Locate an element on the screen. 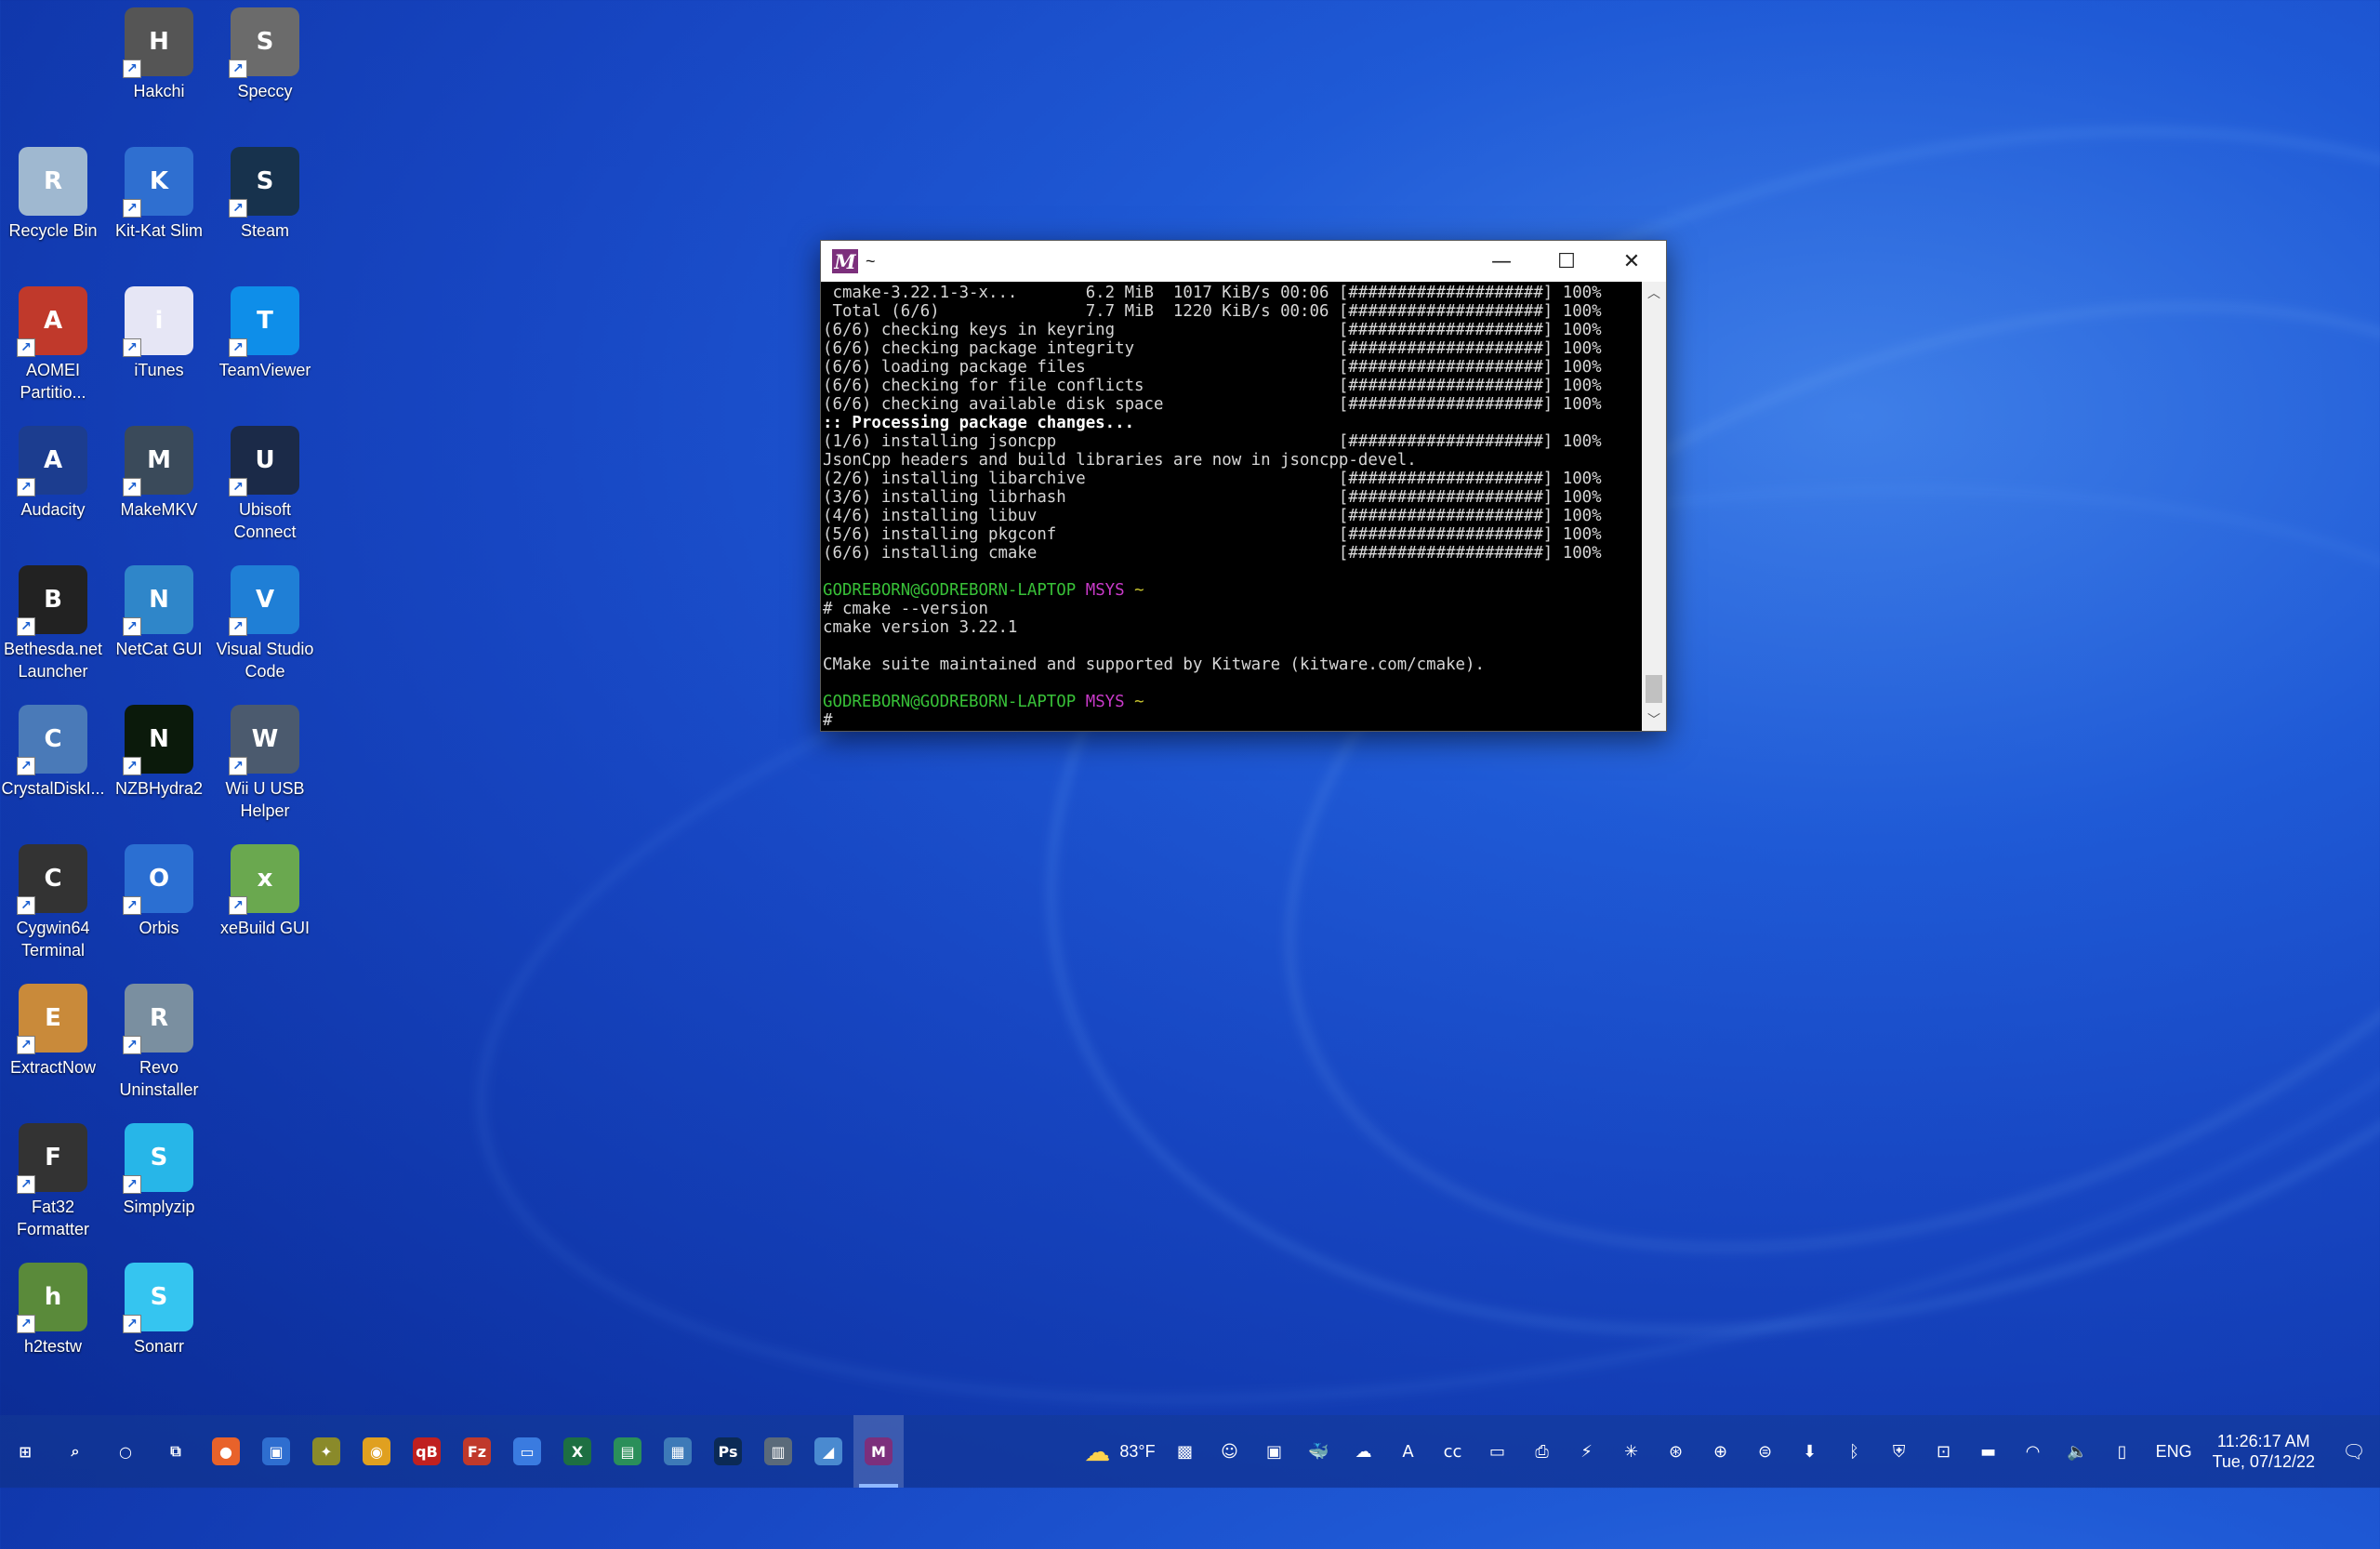 Image resolution: width=2380 pixels, height=1549 pixels. scroll-up-button: ︿ is located at coordinates (1654, 293).